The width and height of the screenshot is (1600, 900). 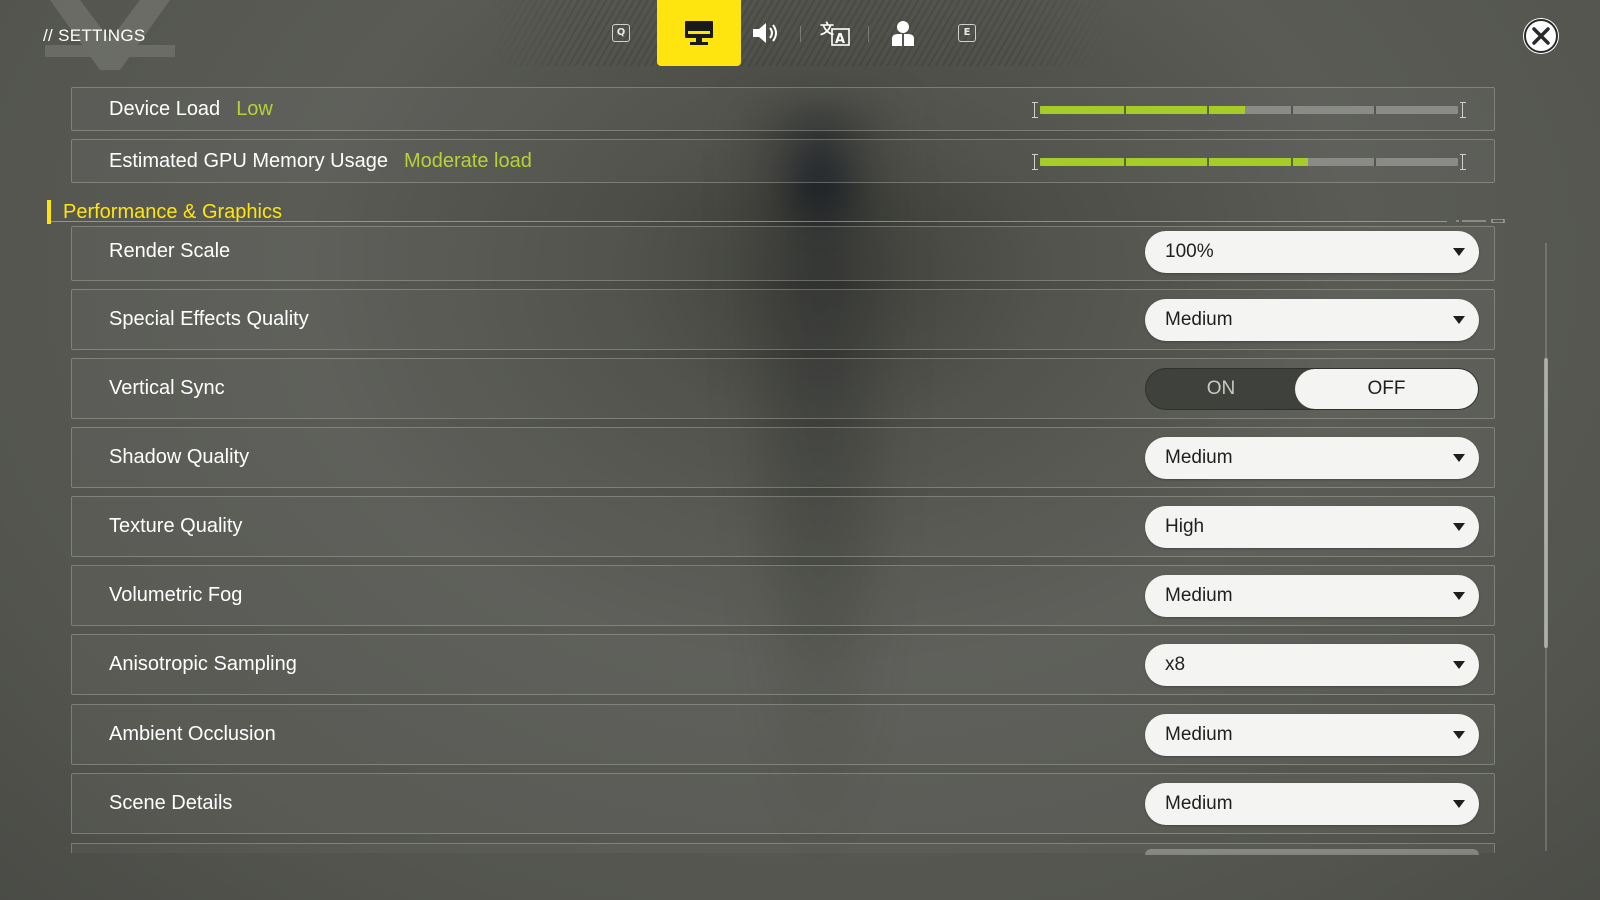 What do you see at coordinates (1312, 252) in the screenshot?
I see `render-scale-dropdown: 100%` at bounding box center [1312, 252].